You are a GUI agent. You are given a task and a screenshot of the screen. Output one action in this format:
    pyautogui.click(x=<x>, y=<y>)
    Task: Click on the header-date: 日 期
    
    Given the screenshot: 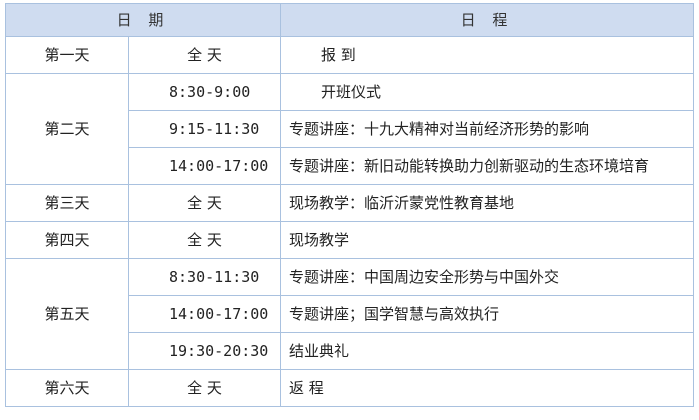 What is the action you would take?
    pyautogui.click(x=143, y=20)
    